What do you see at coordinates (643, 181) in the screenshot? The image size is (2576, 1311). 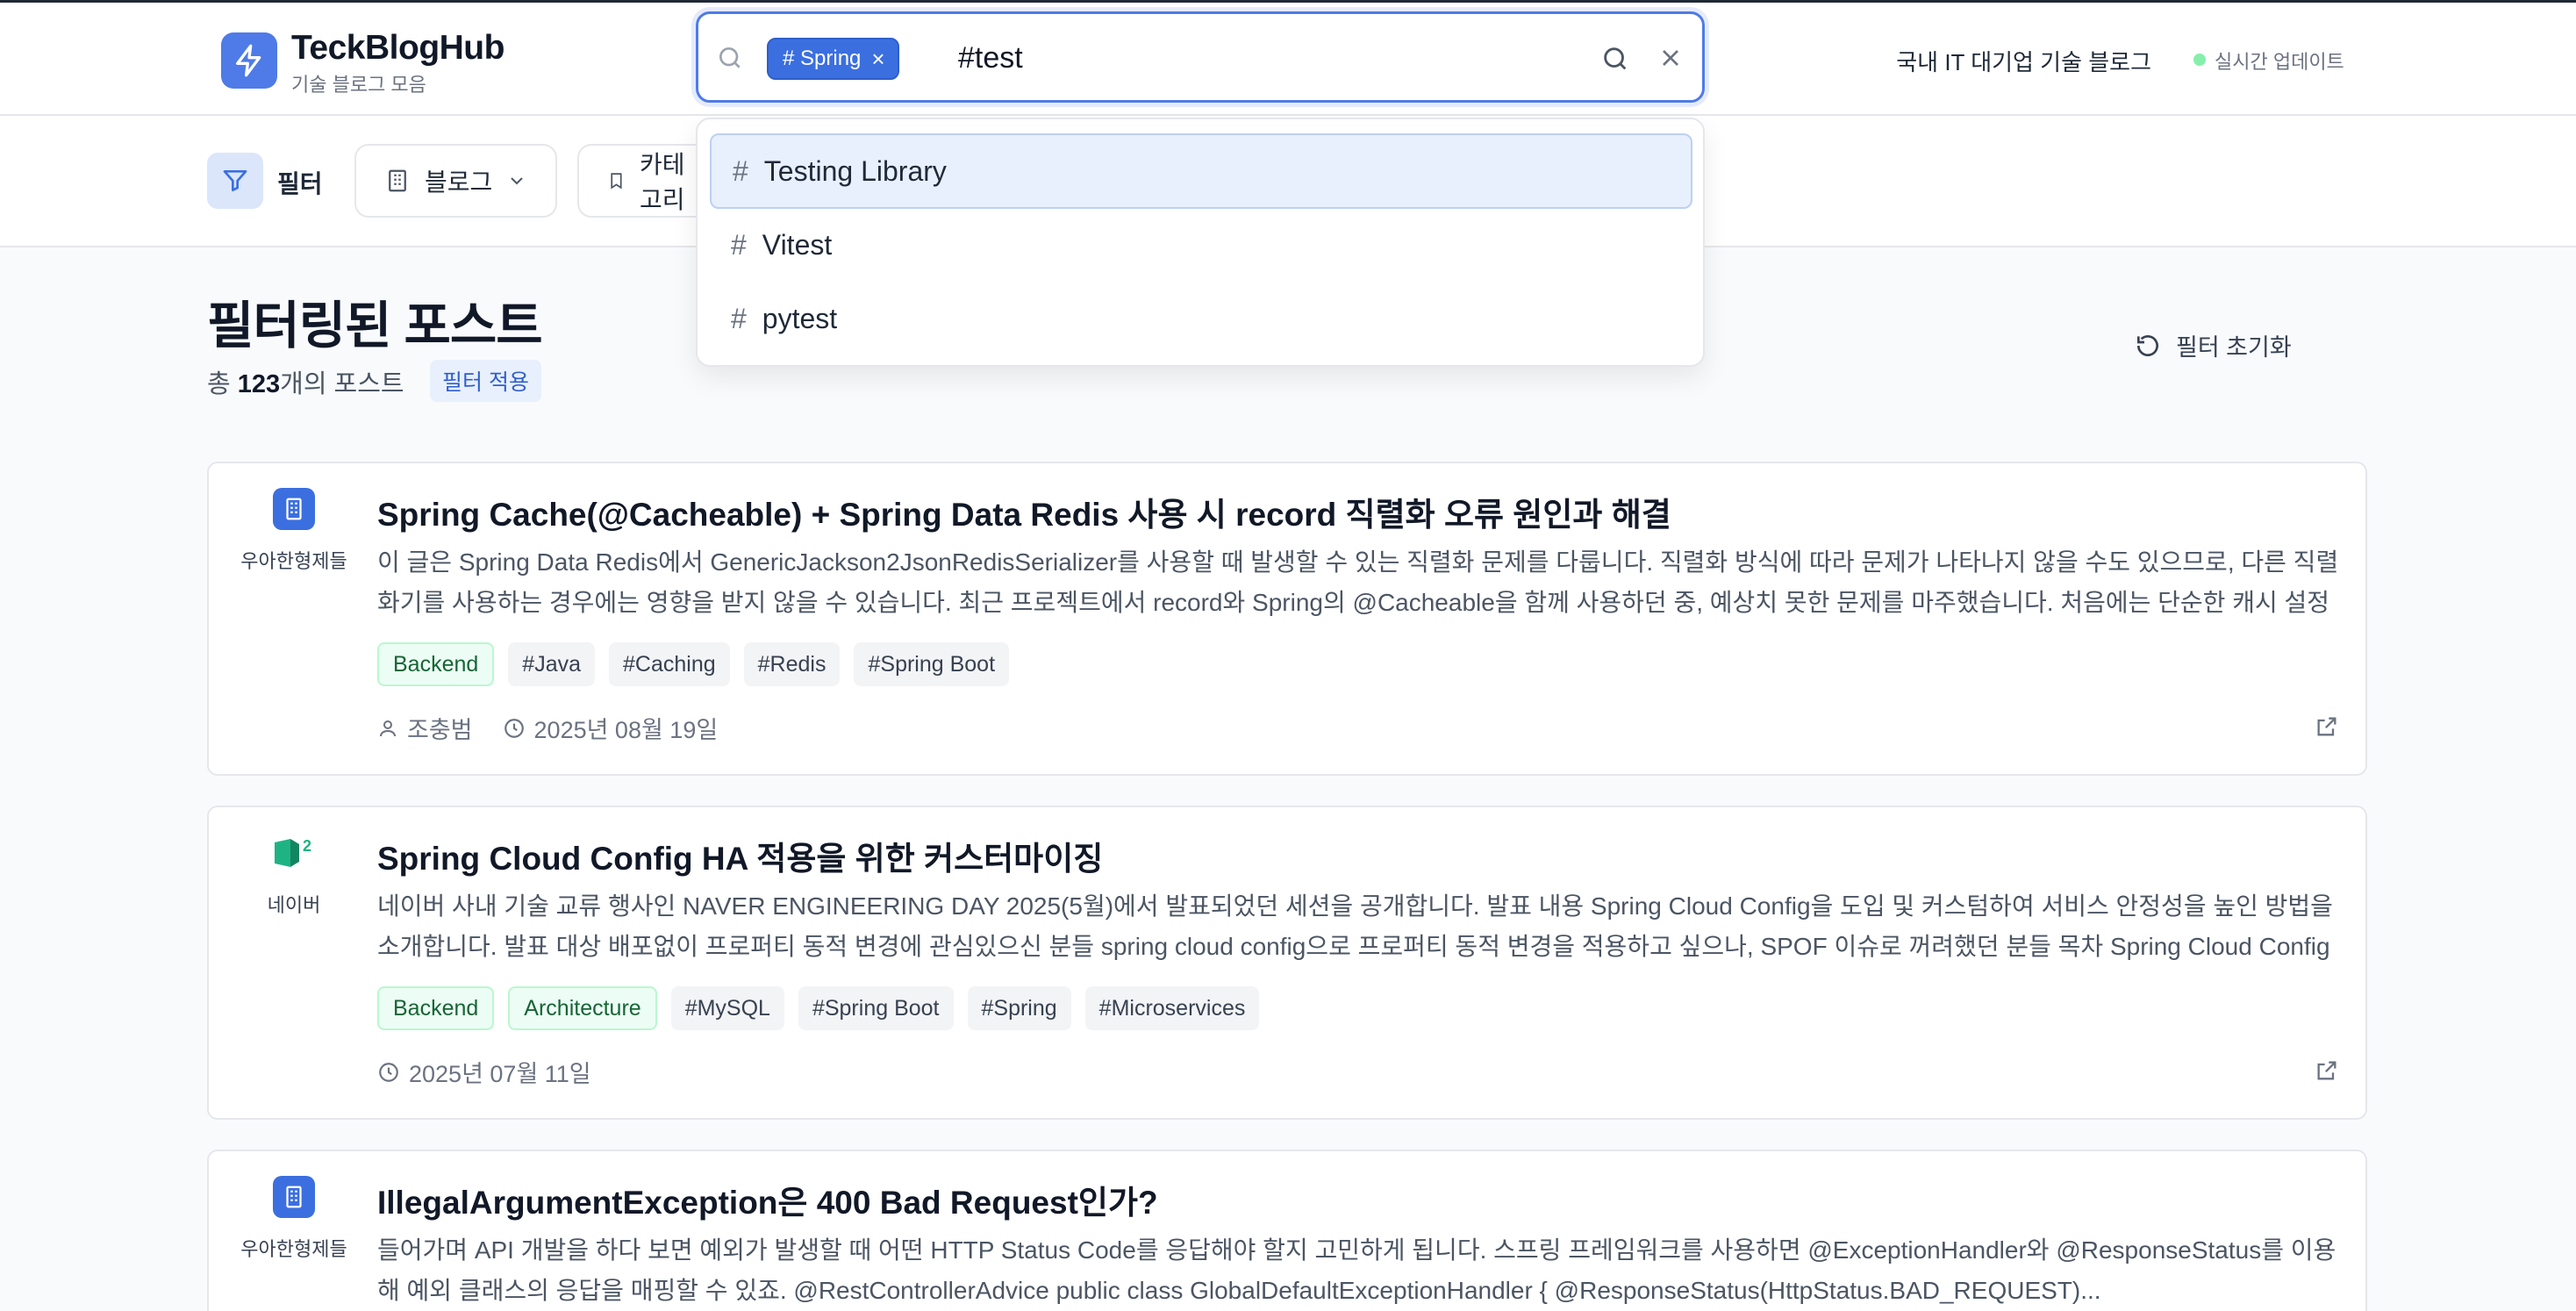 I see `category-filter-dropdown: 카테고리` at bounding box center [643, 181].